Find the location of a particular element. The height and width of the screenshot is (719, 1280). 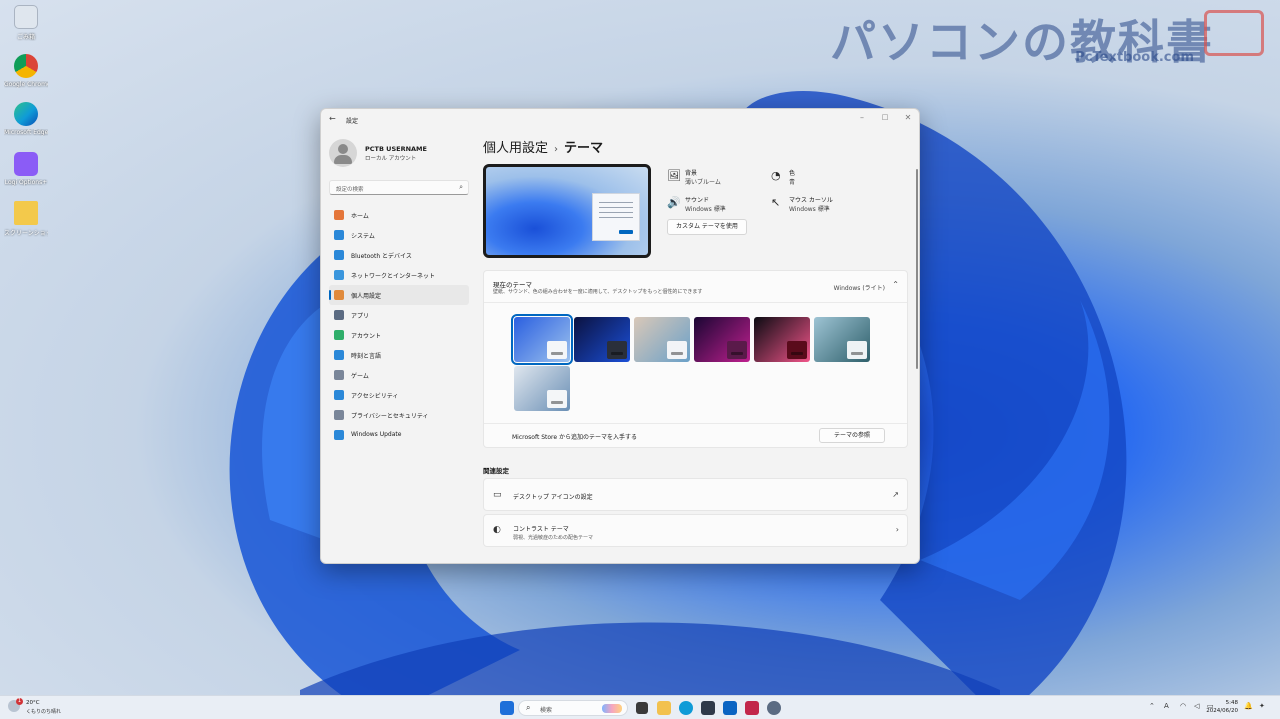

task-view-icon is located at coordinates (642, 708).